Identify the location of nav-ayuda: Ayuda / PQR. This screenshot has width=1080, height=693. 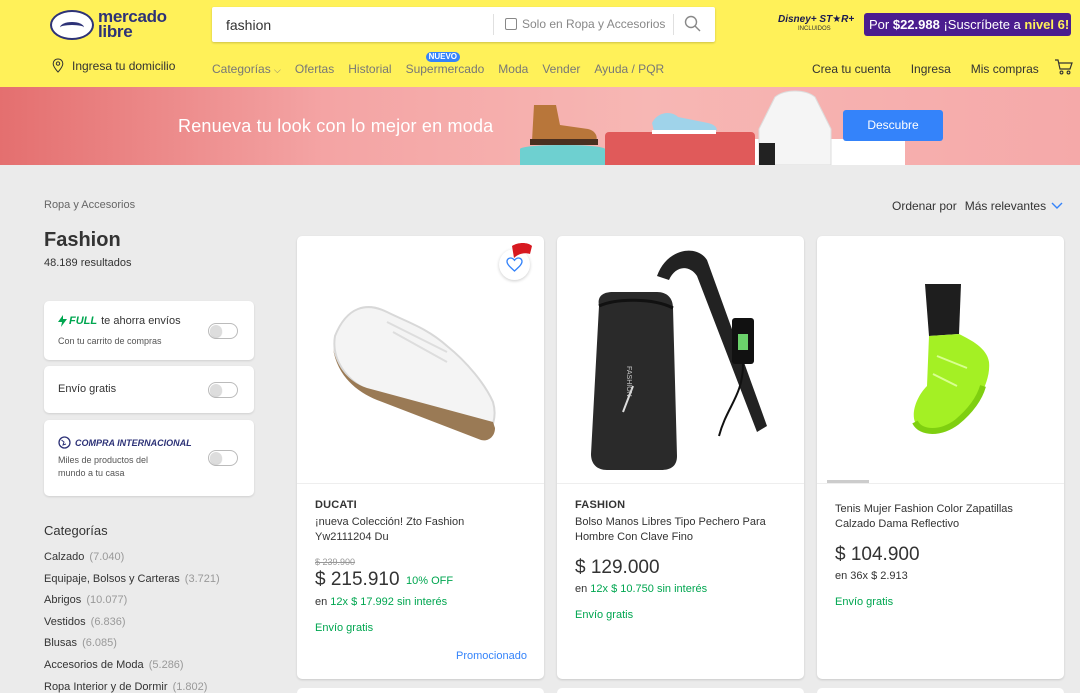
(629, 69).